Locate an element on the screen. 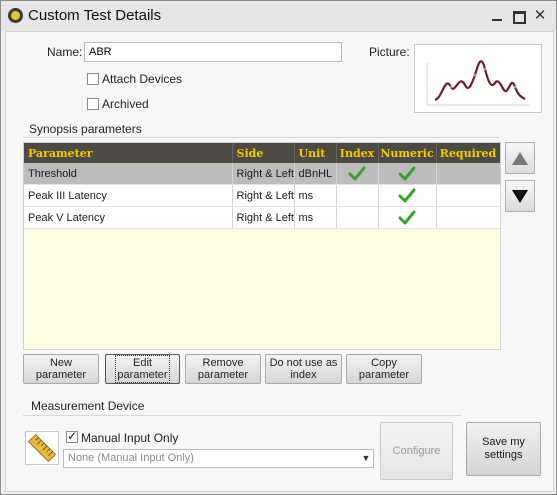 The image size is (557, 495). window-title: Custom Test Details is located at coordinates (95, 15).